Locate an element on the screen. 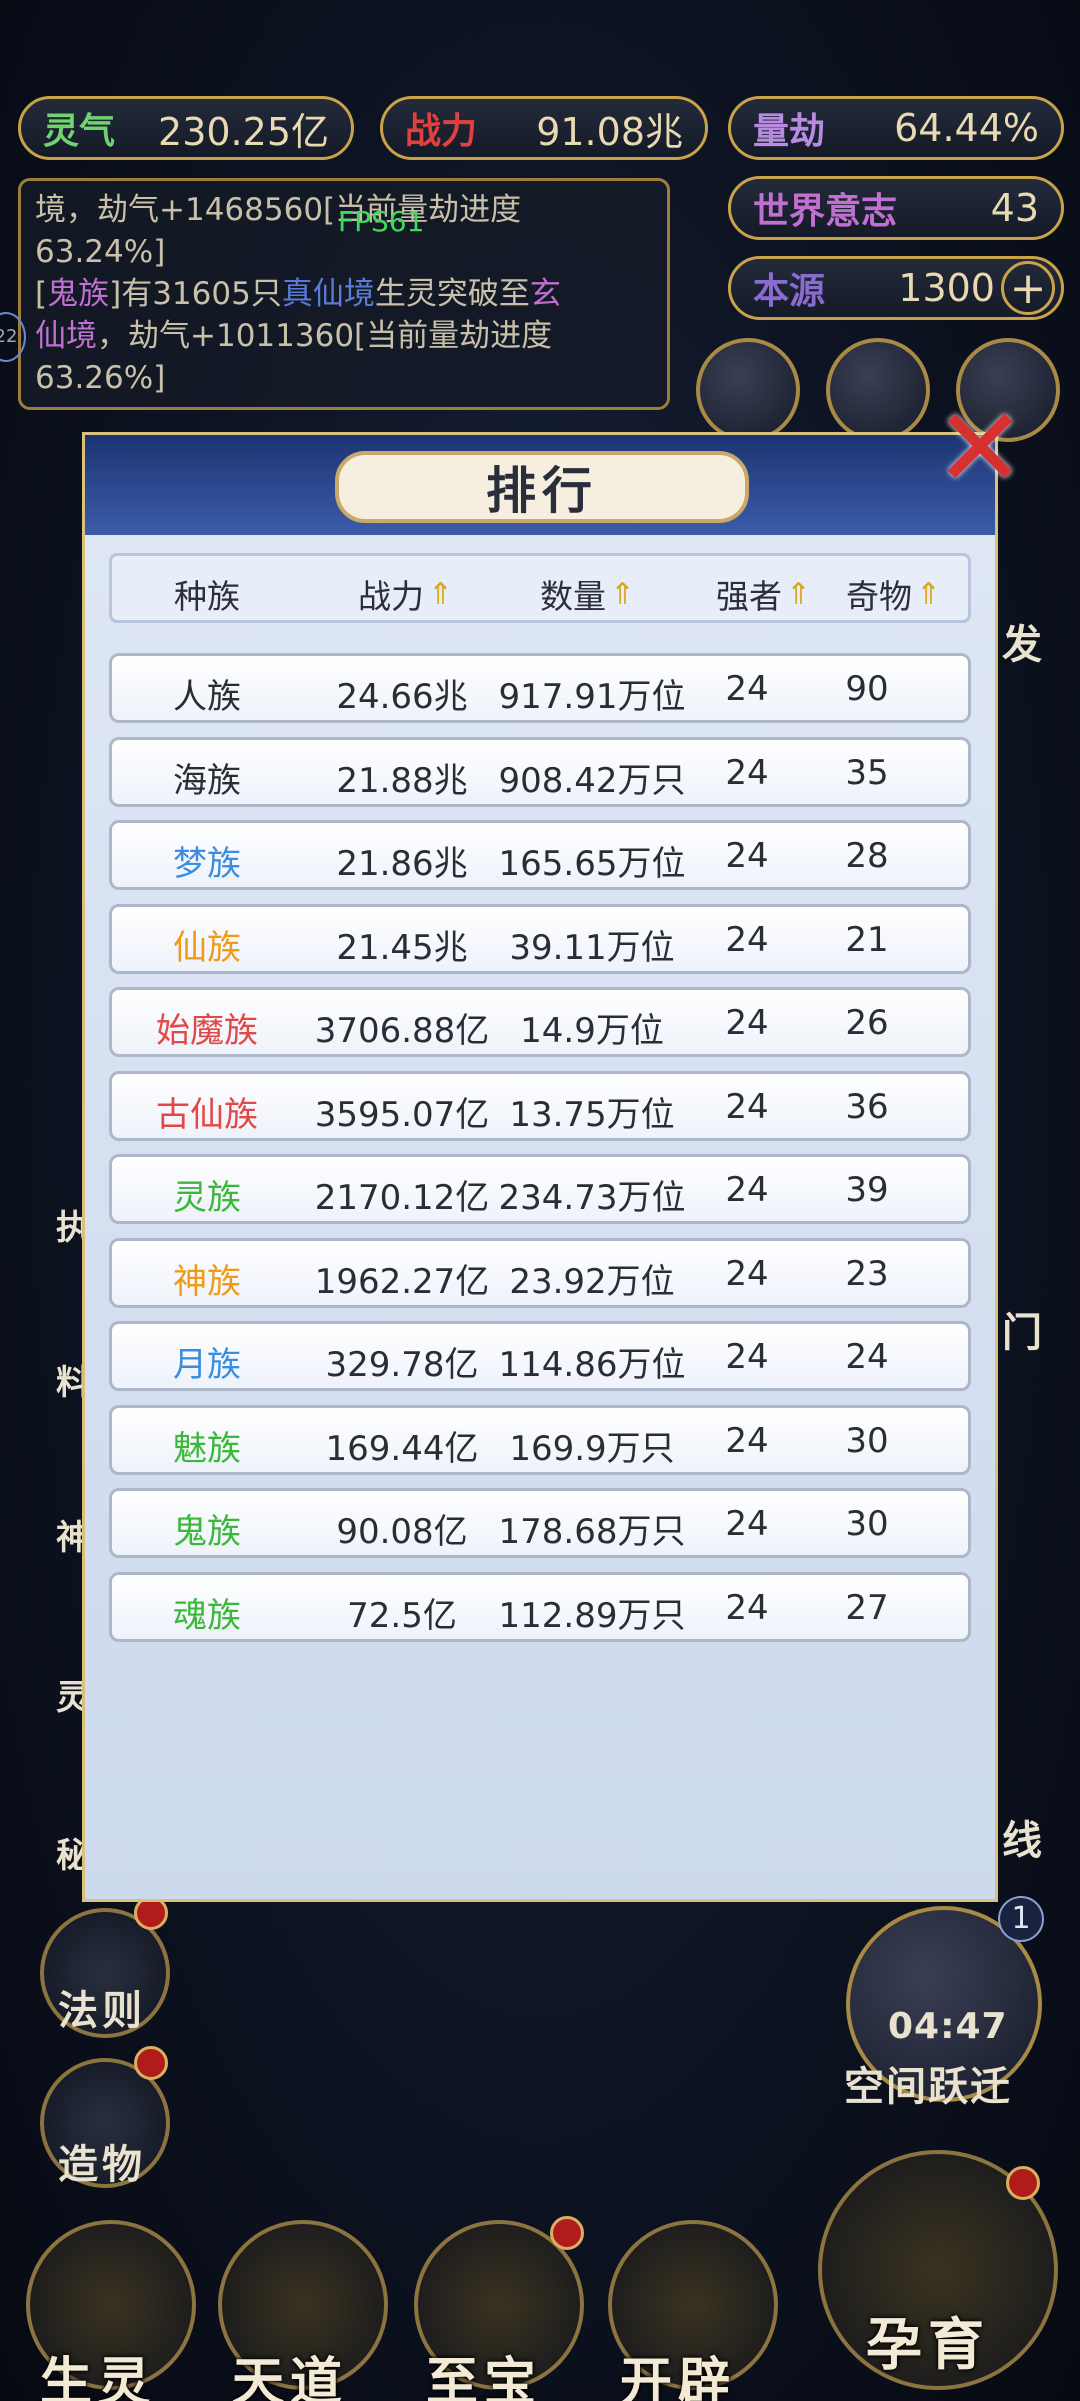 This screenshot has height=2401, width=1080. zaowu-label: 造物 is located at coordinates (102, 2165).